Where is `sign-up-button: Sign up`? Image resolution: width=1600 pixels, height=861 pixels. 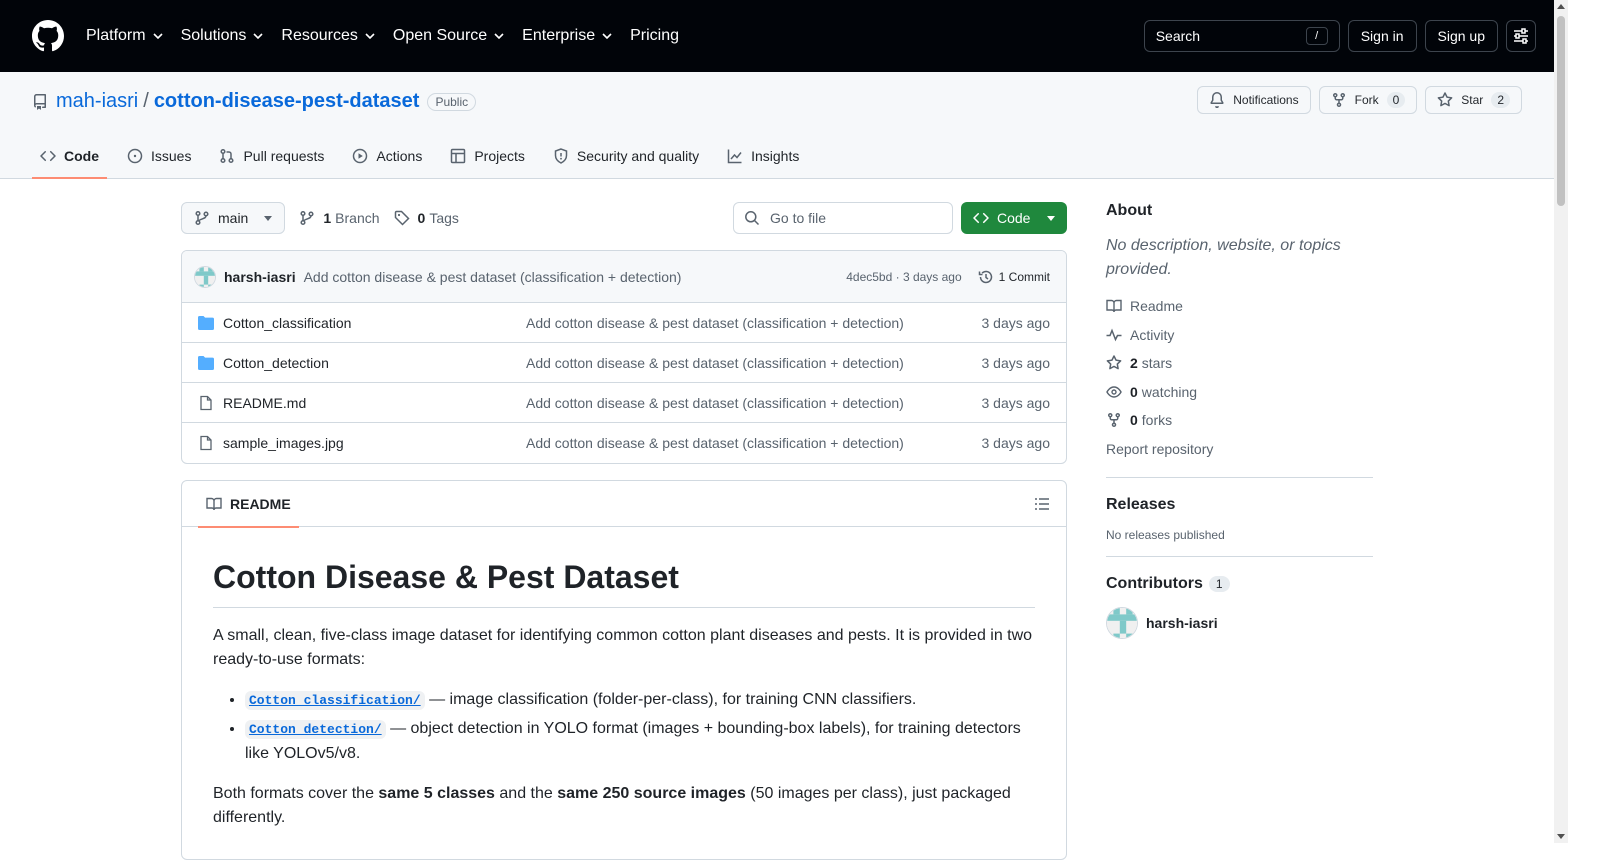 sign-up-button: Sign up is located at coordinates (1461, 36).